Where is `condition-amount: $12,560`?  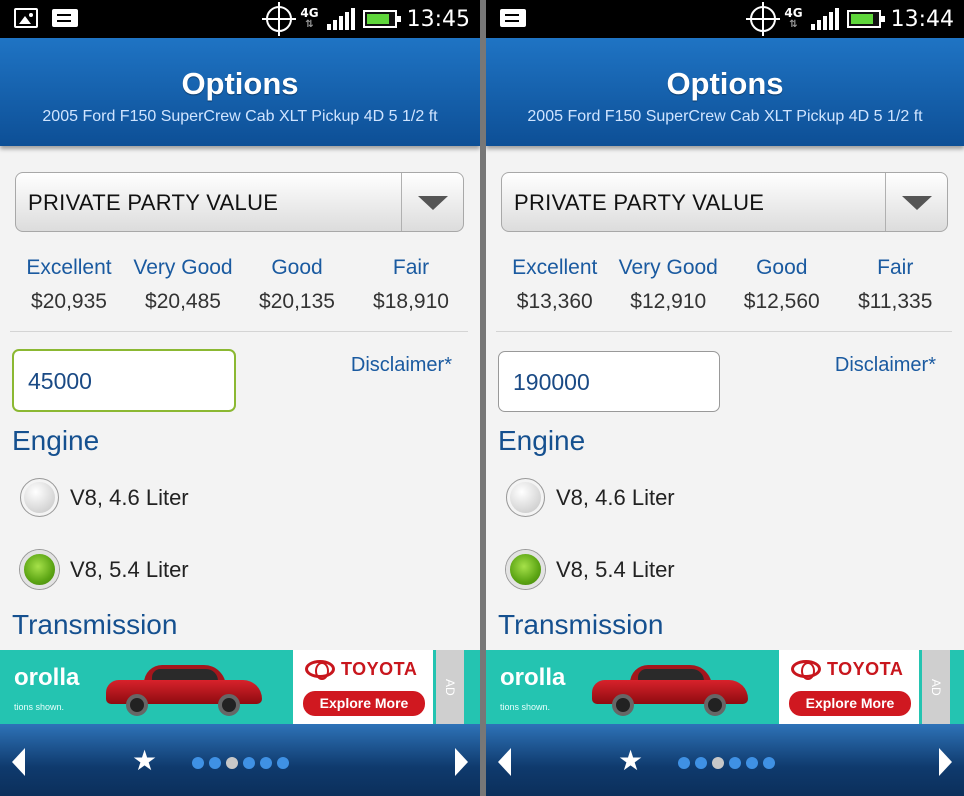 condition-amount: $12,560 is located at coordinates (781, 301).